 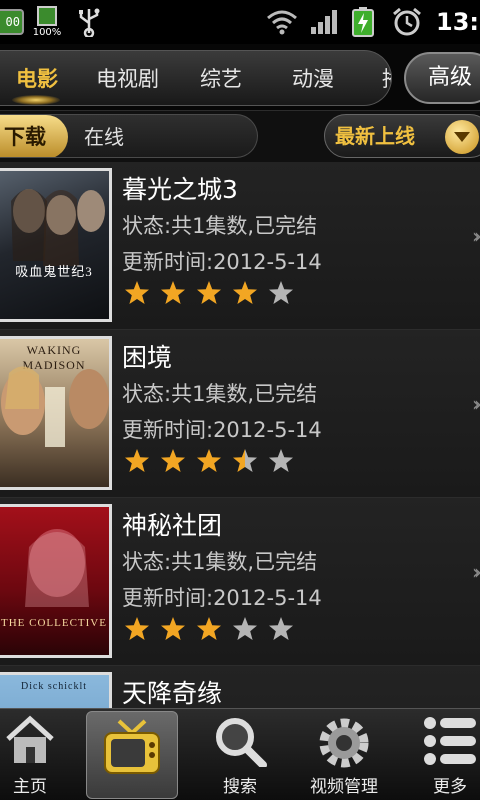 What do you see at coordinates (450, 743) in the screenshot?
I see `menu-list-icon` at bounding box center [450, 743].